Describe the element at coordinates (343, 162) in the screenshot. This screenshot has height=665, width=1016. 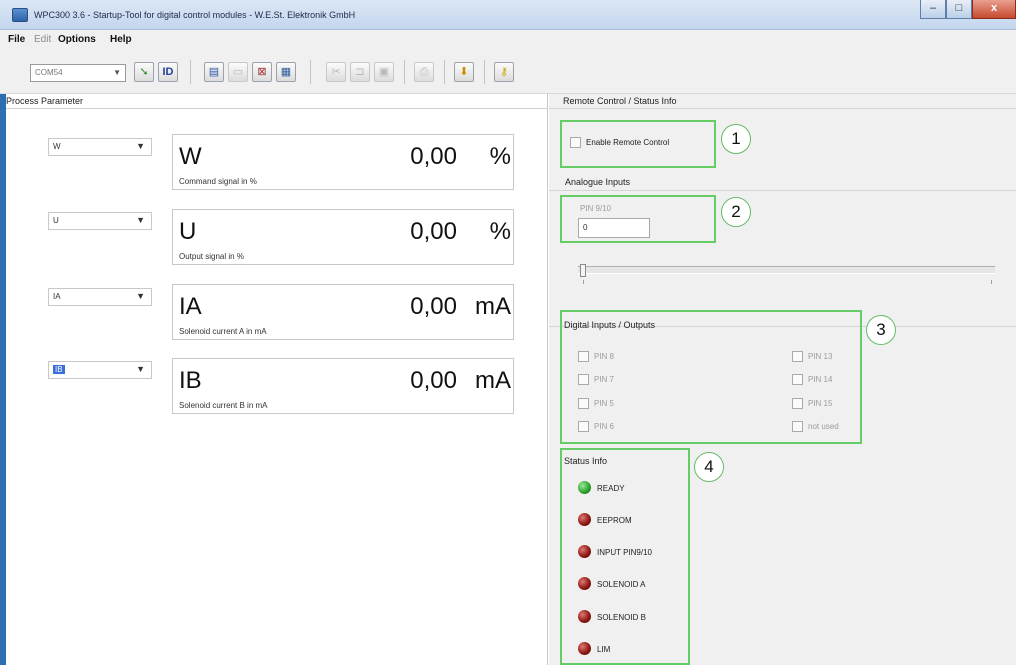
I see `value-display-w: W 0,00 % Command signal in %` at that location.